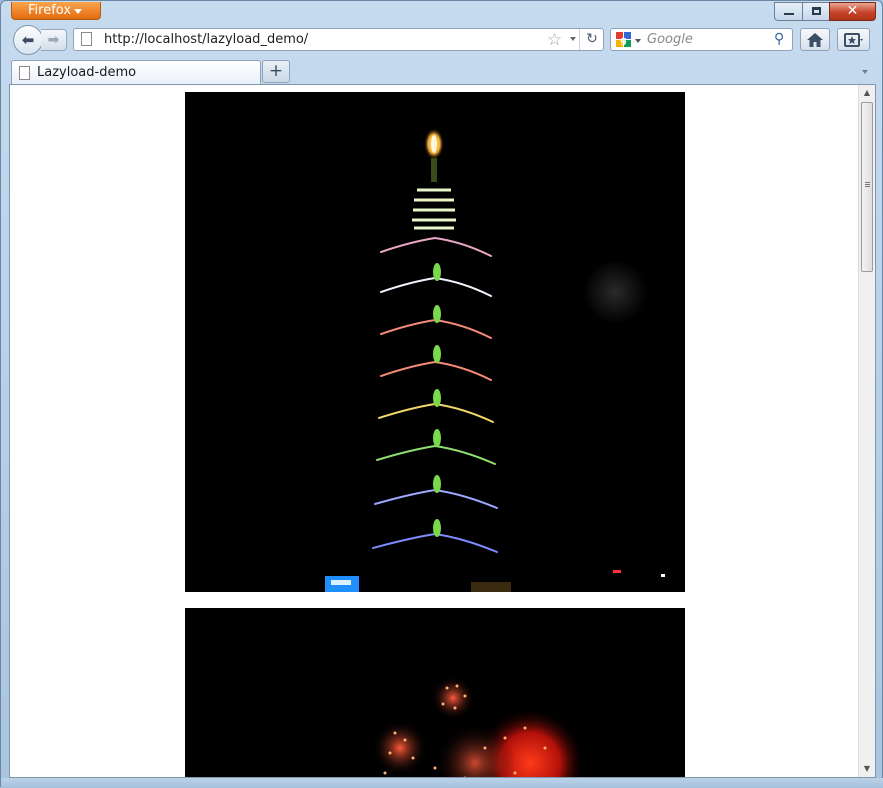 This screenshot has width=883, height=788. What do you see at coordinates (442, 71) in the screenshot?
I see `tab-strip: Lazyload-demo +` at bounding box center [442, 71].